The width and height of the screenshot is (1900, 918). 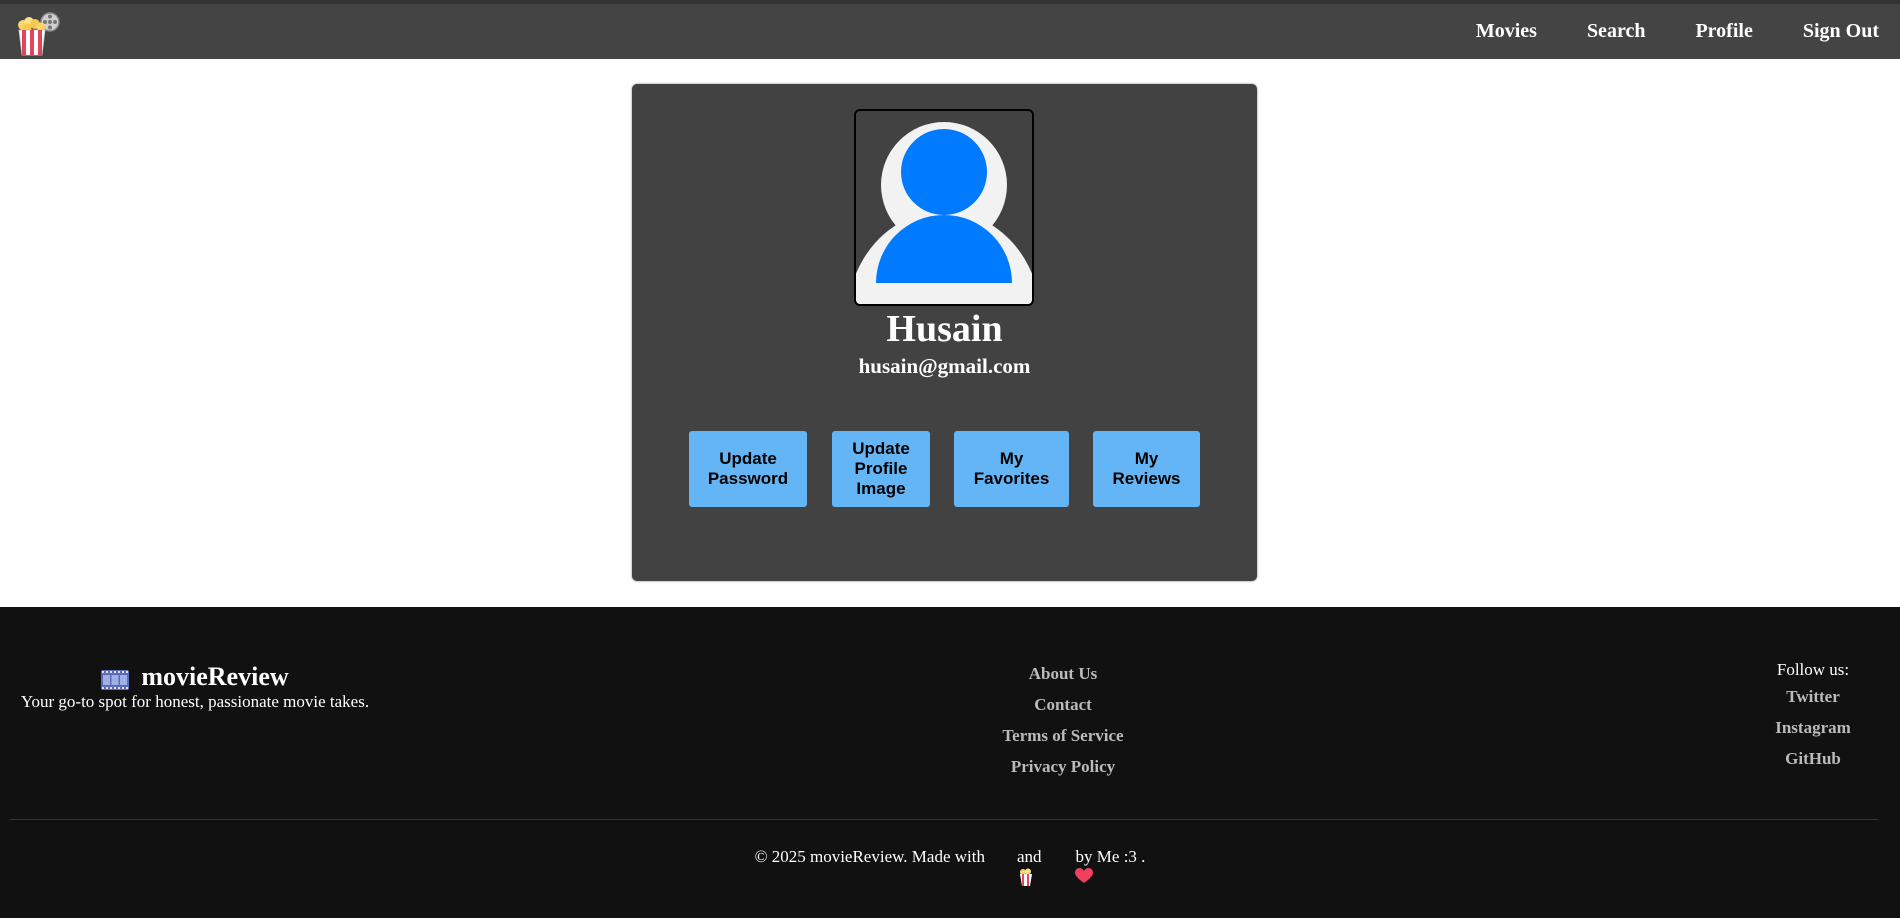 I want to click on popcorn-logo-icon, so click(x=38, y=32).